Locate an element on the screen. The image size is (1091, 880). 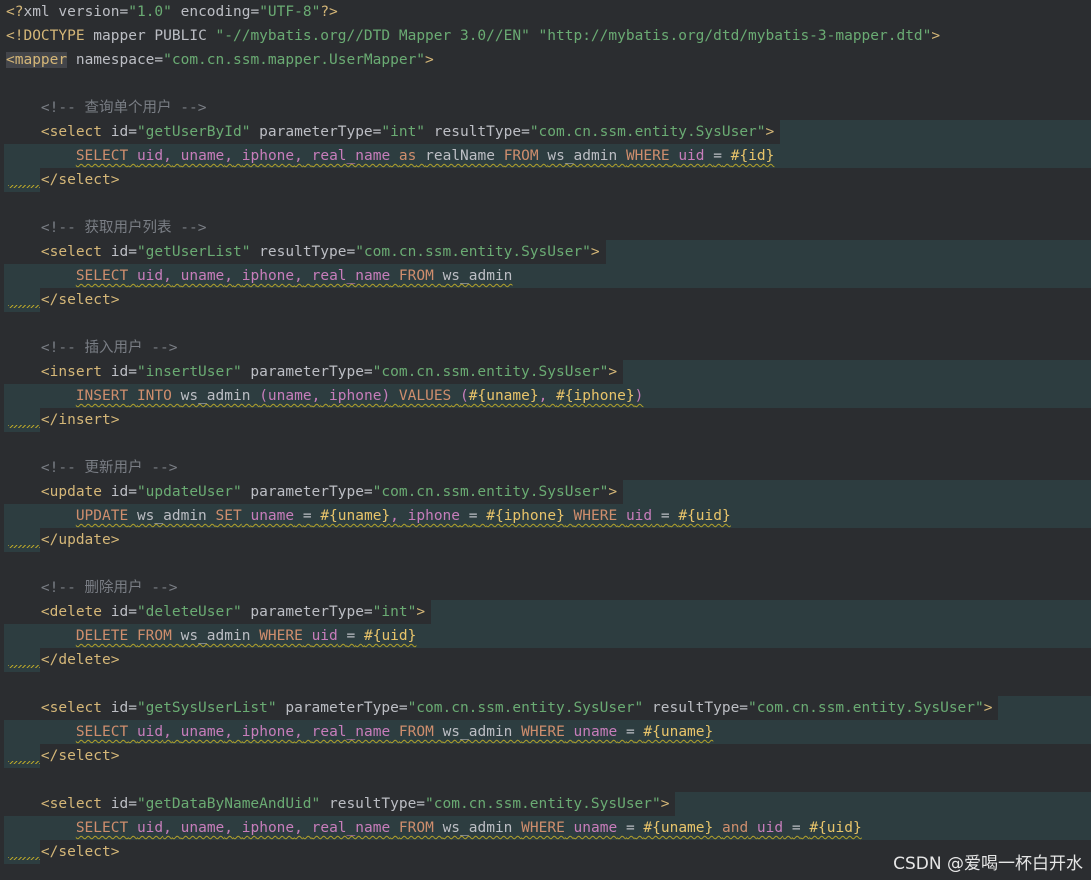
comment-text: <!-- 删除用户 --> is located at coordinates (109, 588).